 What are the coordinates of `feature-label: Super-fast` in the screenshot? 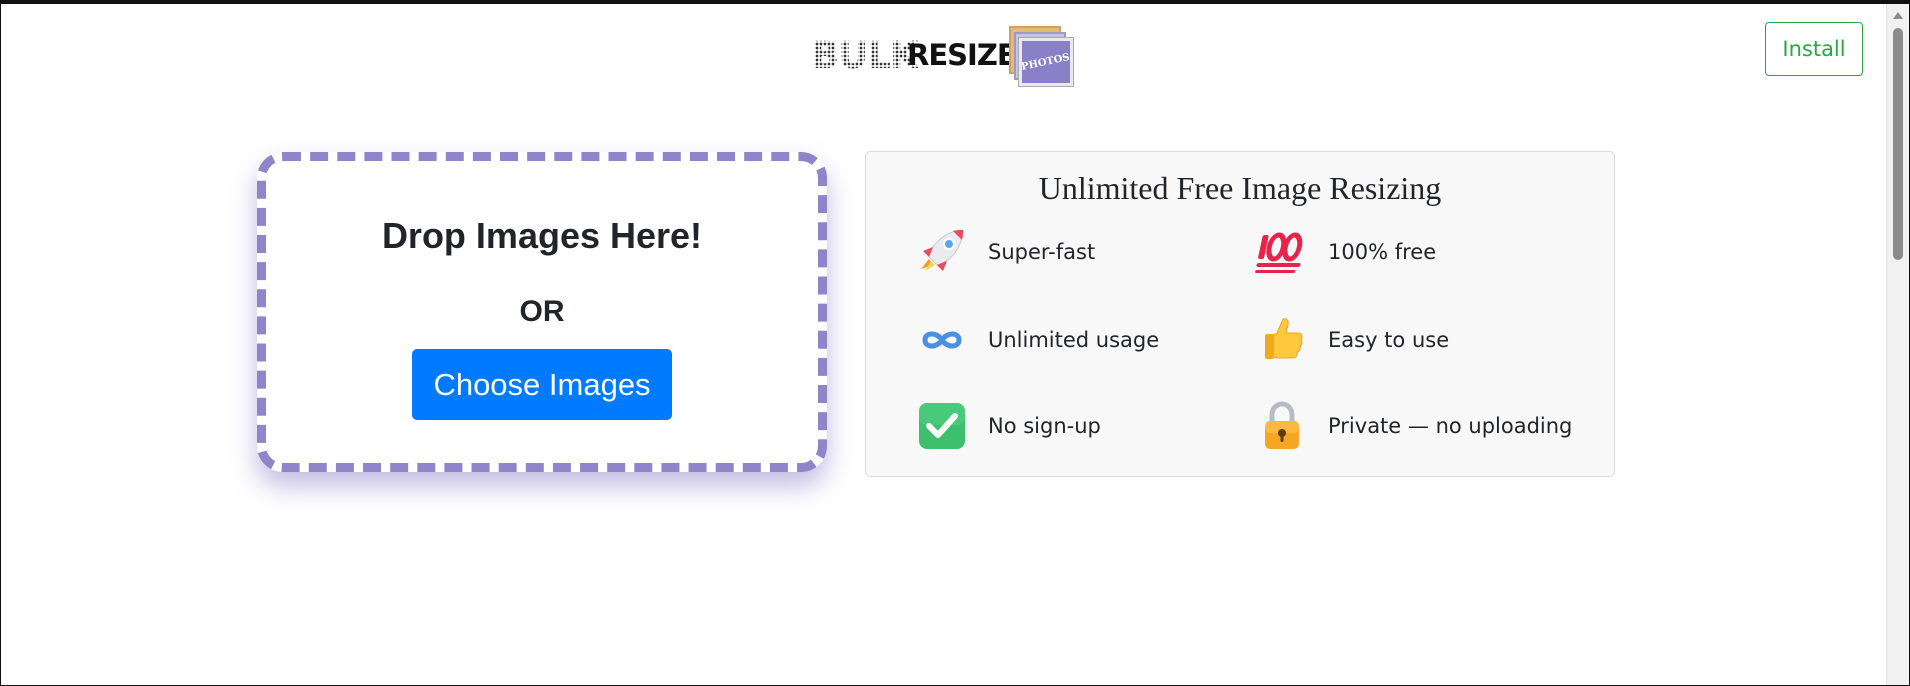 It's located at (1042, 252).